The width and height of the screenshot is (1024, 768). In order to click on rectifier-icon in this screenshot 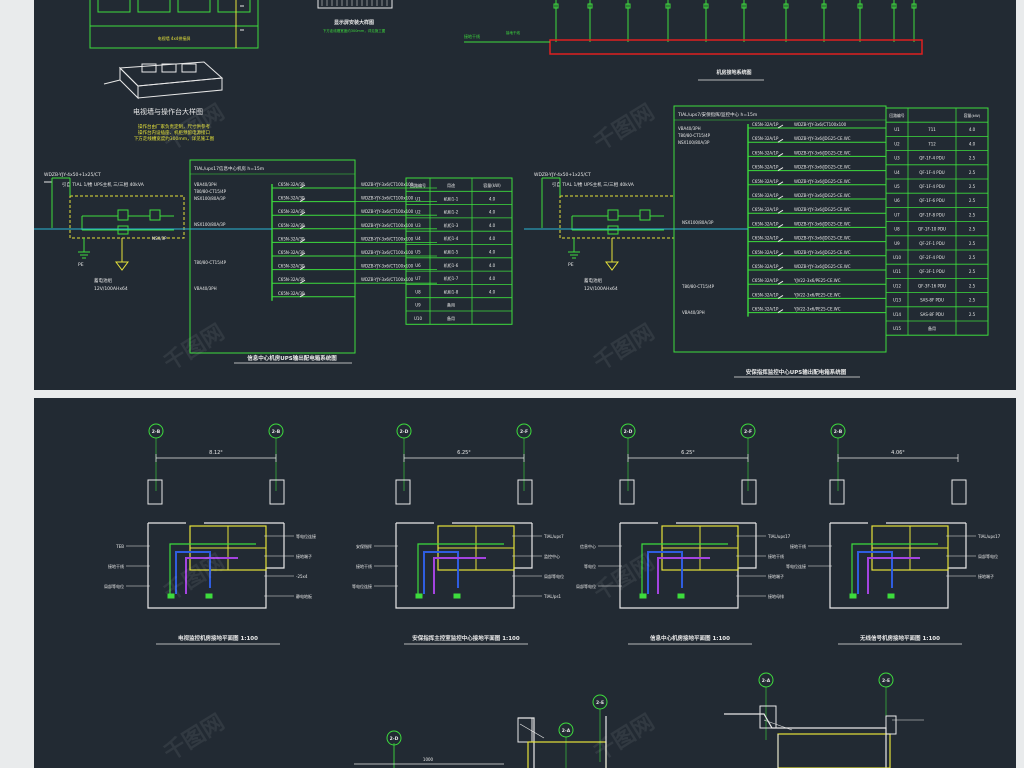, I will do `click(613, 215)`.